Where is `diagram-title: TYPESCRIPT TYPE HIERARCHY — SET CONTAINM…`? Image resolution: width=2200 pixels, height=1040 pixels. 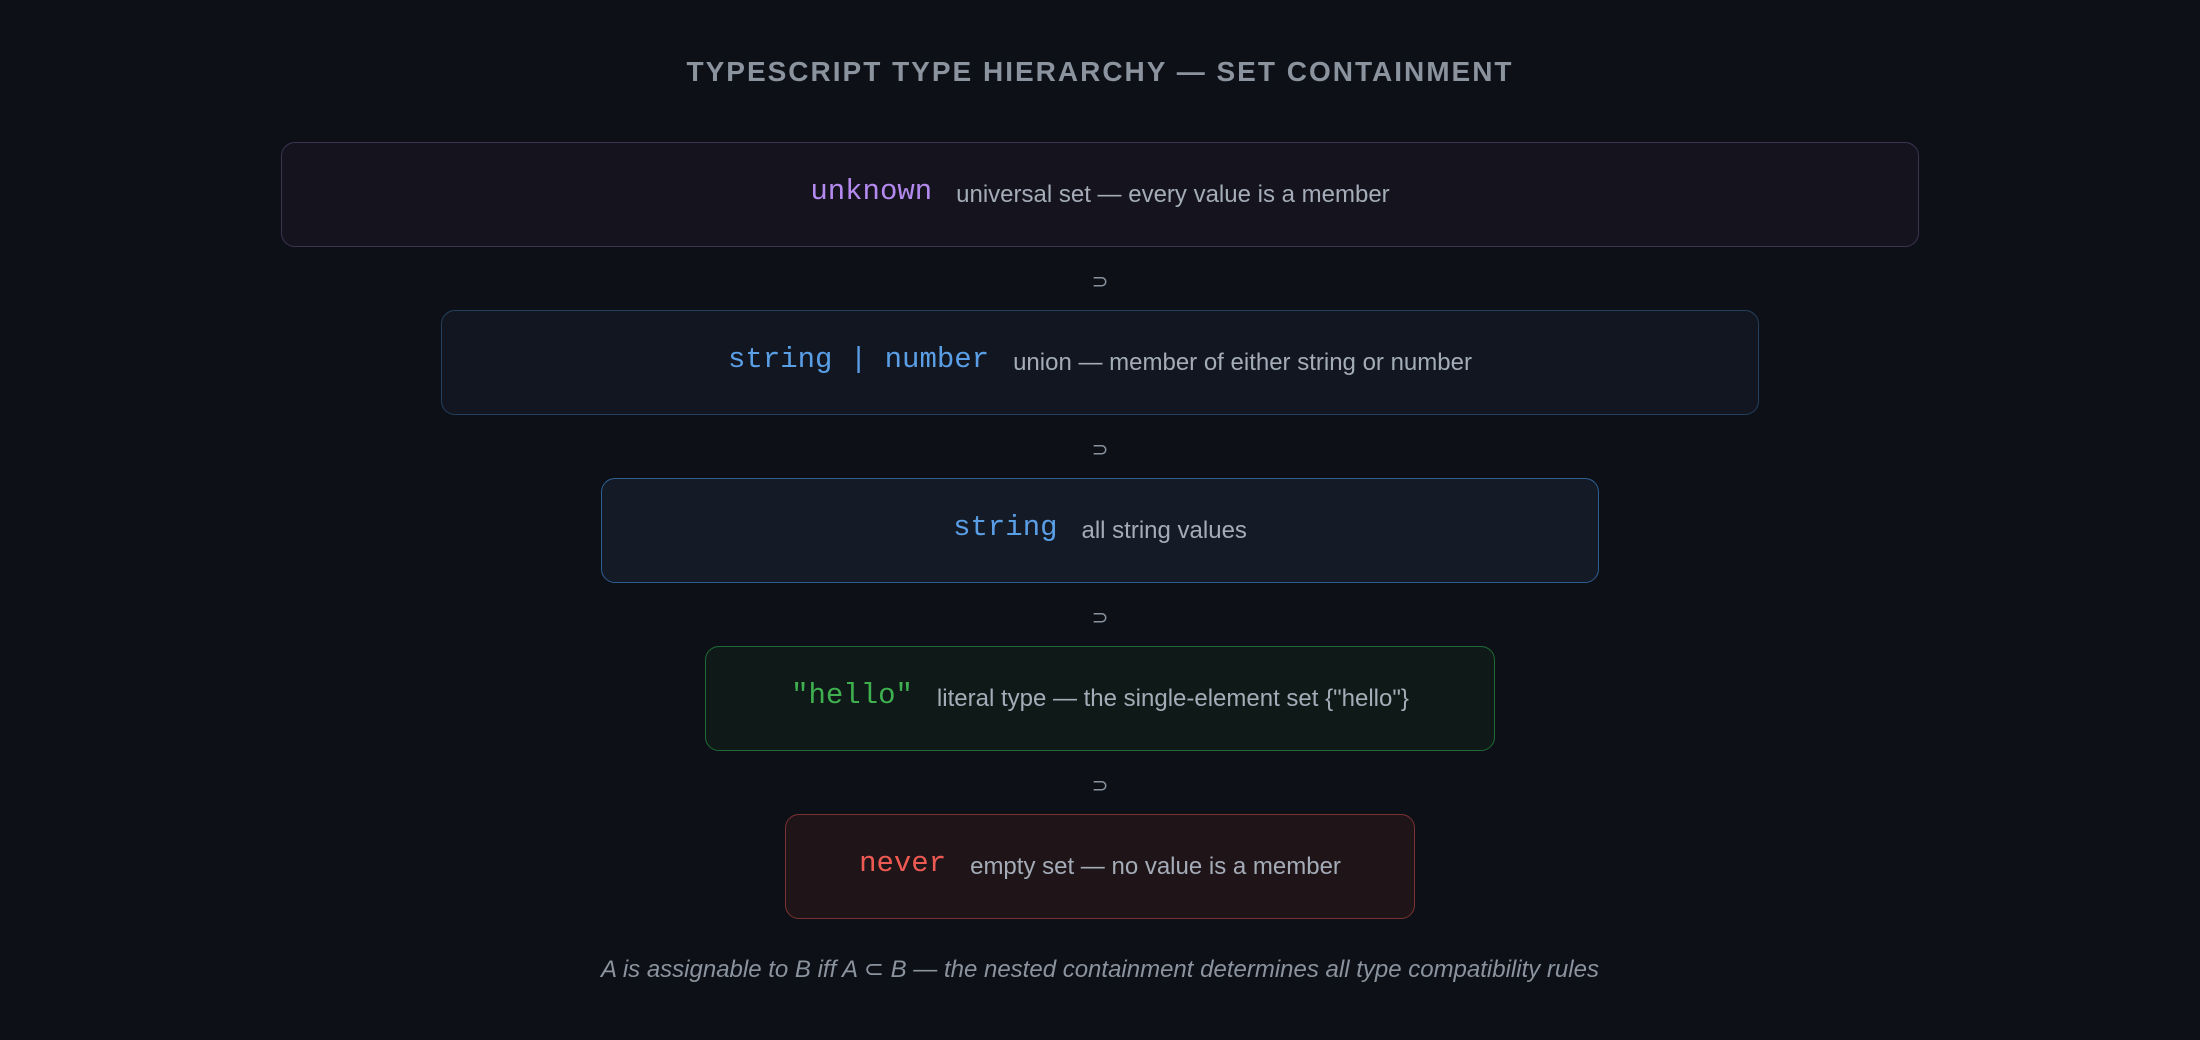
diagram-title: TYPESCRIPT TYPE HIERARCHY — SET CONTAINM… is located at coordinates (1100, 71).